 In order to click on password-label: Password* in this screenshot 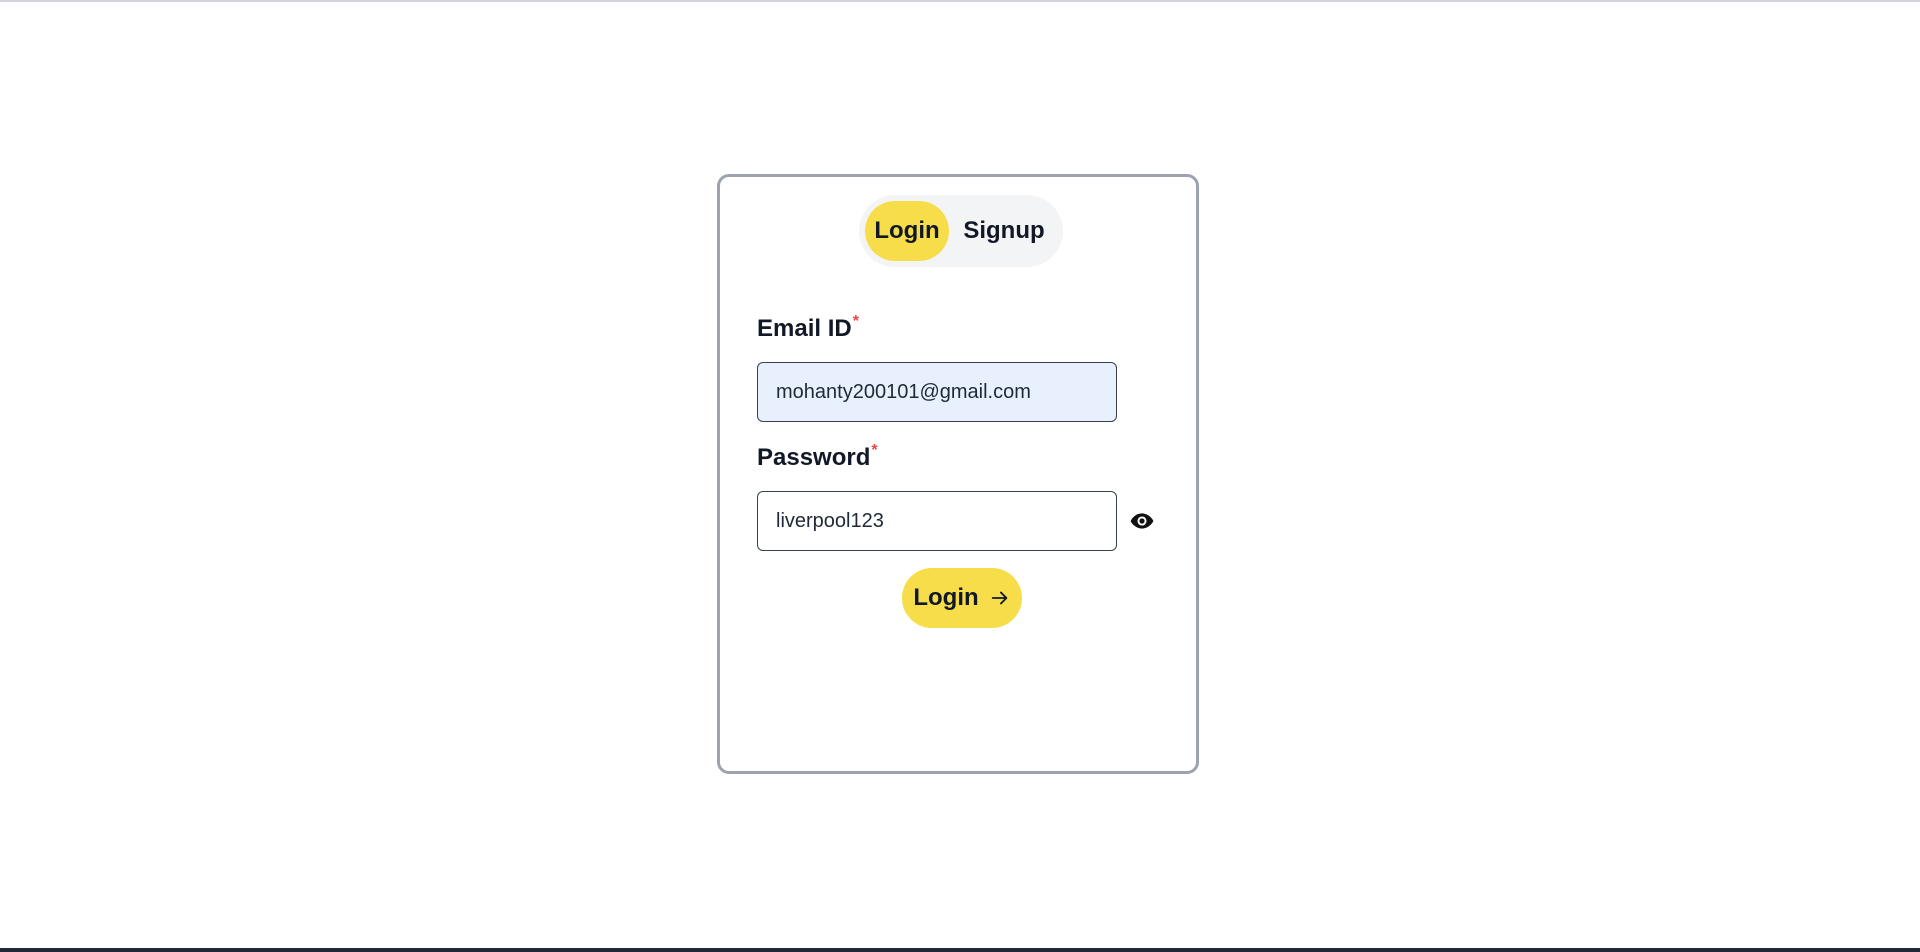, I will do `click(817, 457)`.